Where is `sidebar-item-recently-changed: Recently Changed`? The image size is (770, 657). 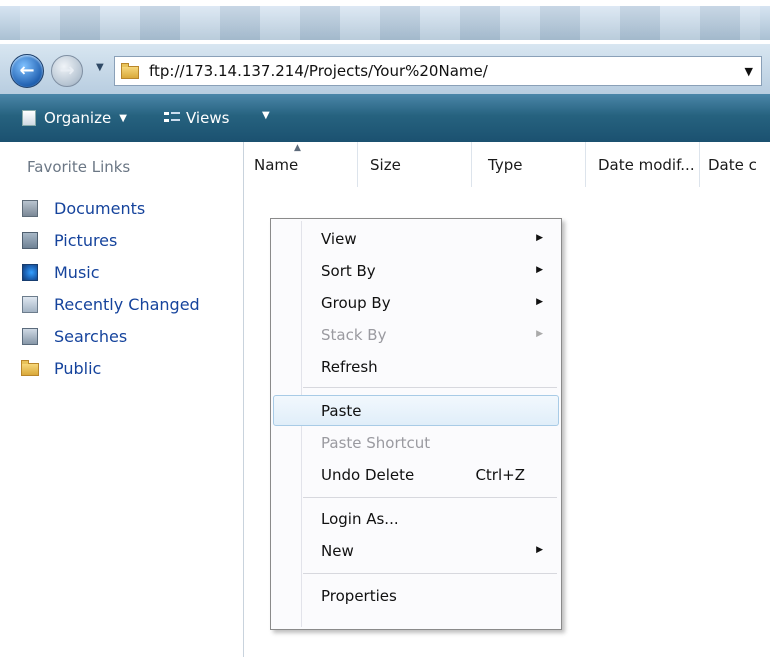 sidebar-item-recently-changed: Recently Changed is located at coordinates (111, 304).